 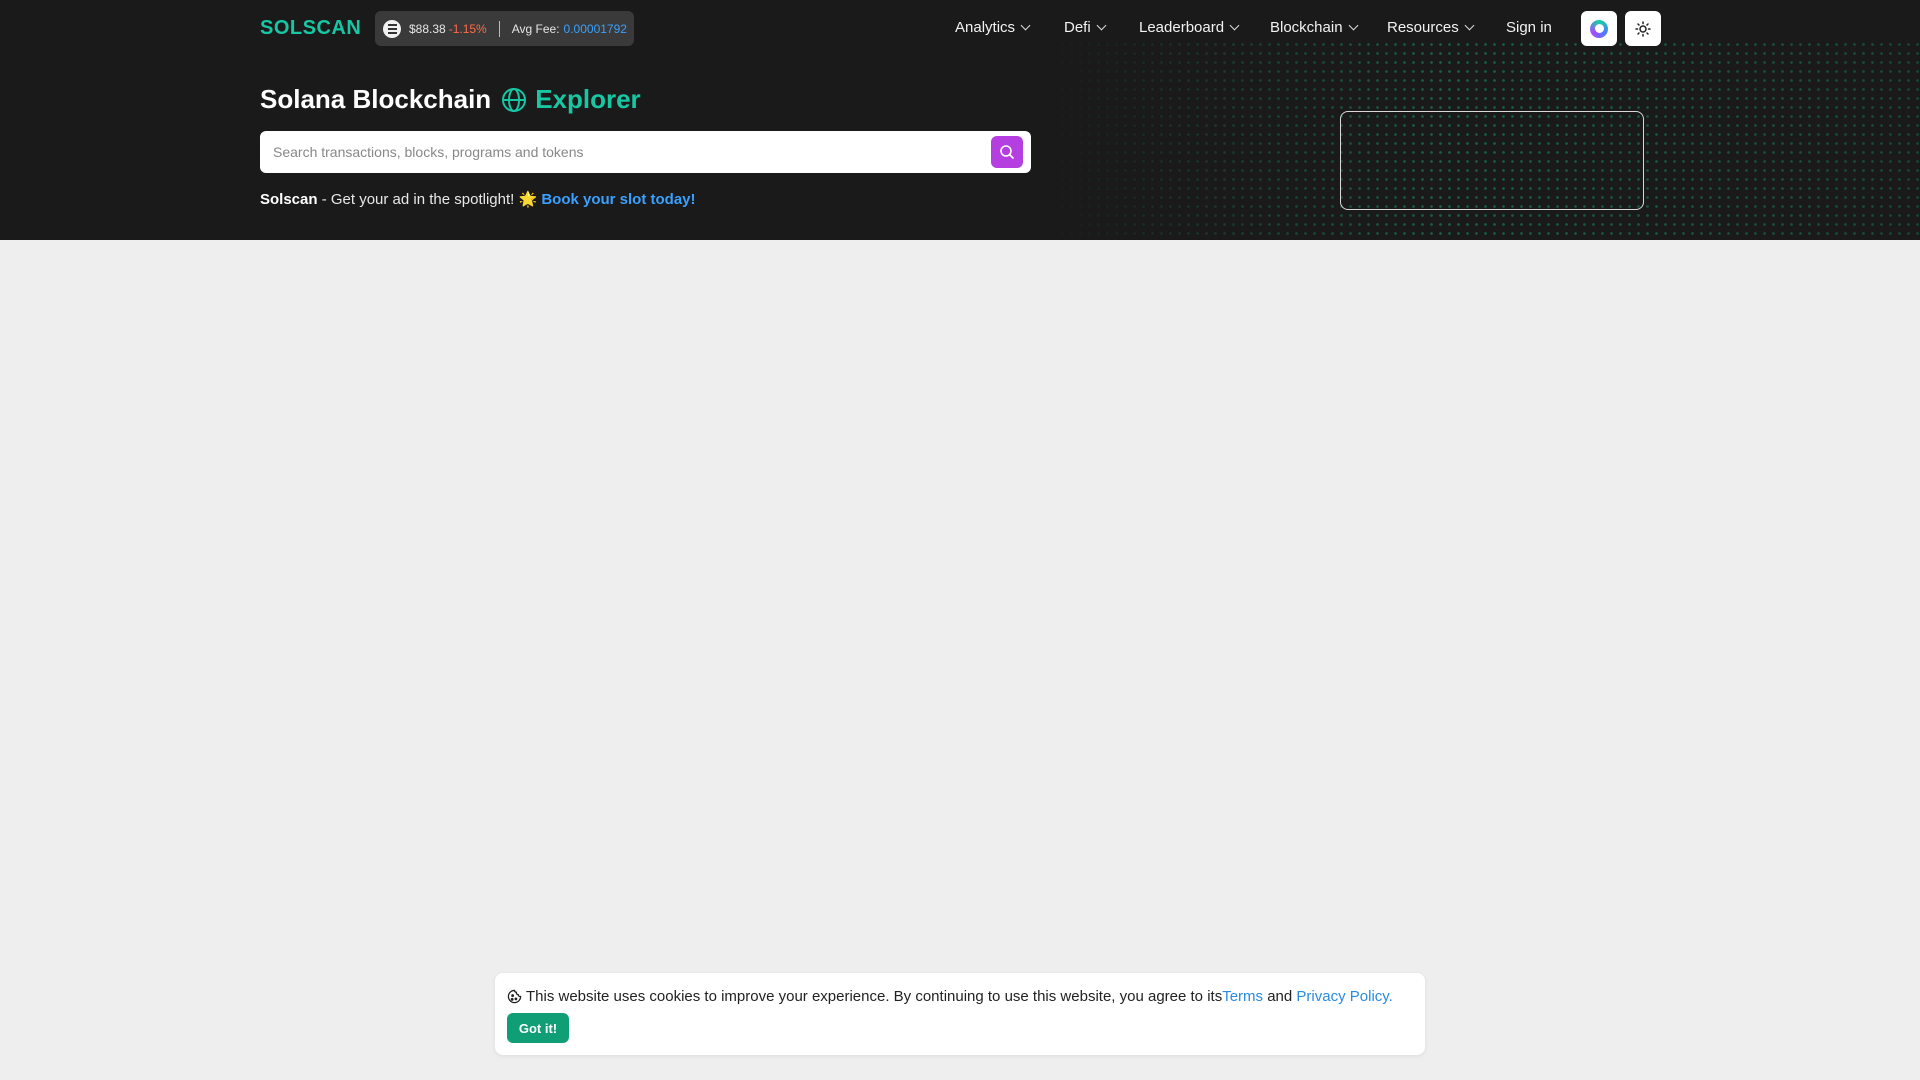 I want to click on book-slot-link: Book your slot today!, so click(x=618, y=199).